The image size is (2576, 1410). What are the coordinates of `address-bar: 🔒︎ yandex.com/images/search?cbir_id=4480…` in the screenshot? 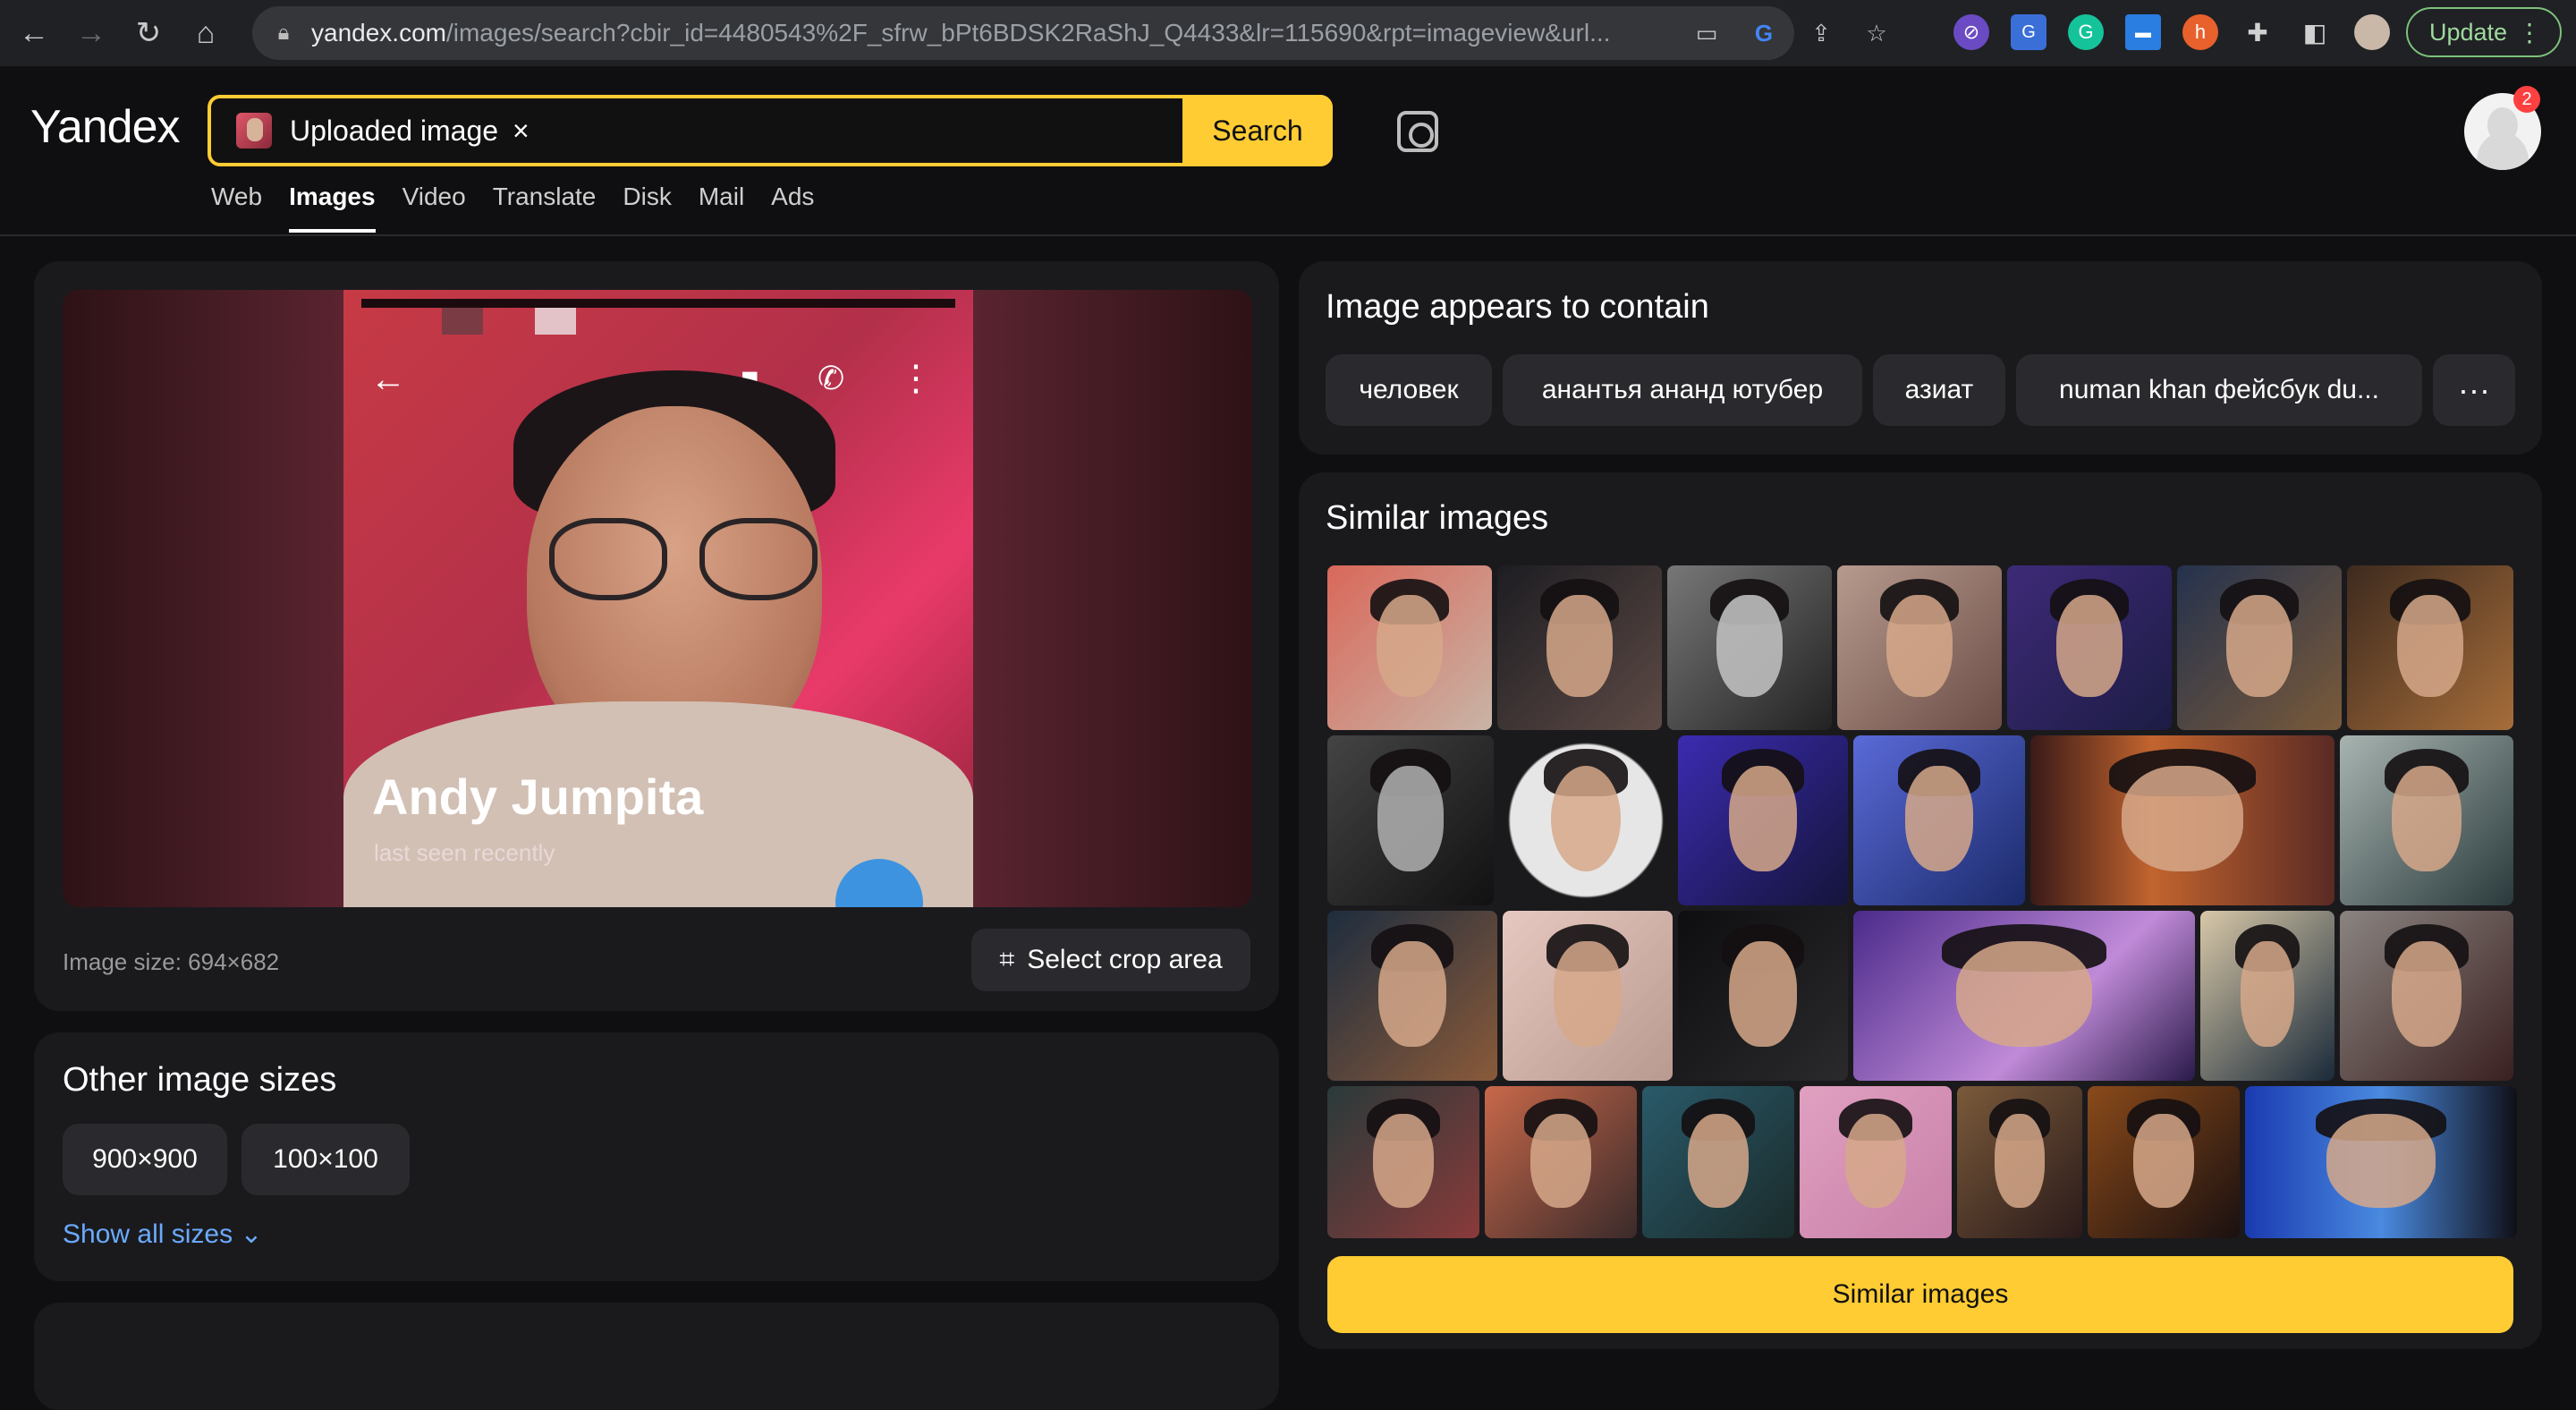 It's located at (1069, 33).